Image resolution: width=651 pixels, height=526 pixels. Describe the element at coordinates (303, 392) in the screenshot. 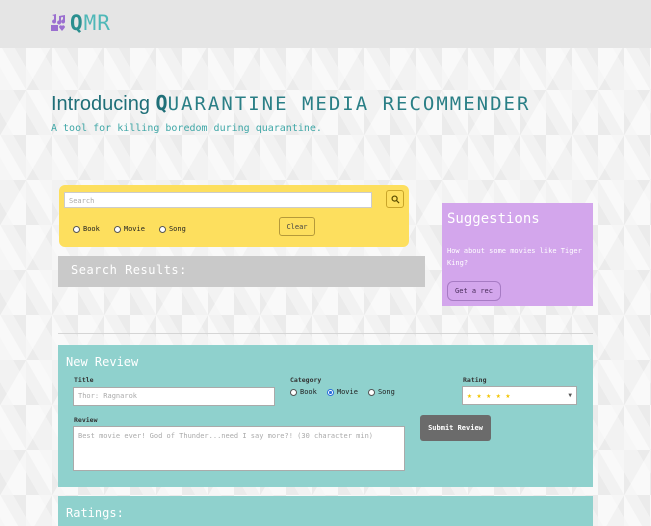

I see `category-option-book: Book` at that location.